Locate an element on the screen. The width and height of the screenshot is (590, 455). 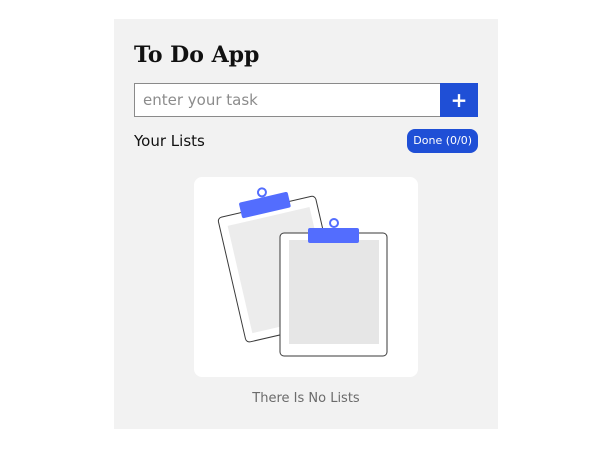
done-count-badge: Done (0/0) is located at coordinates (442, 141).